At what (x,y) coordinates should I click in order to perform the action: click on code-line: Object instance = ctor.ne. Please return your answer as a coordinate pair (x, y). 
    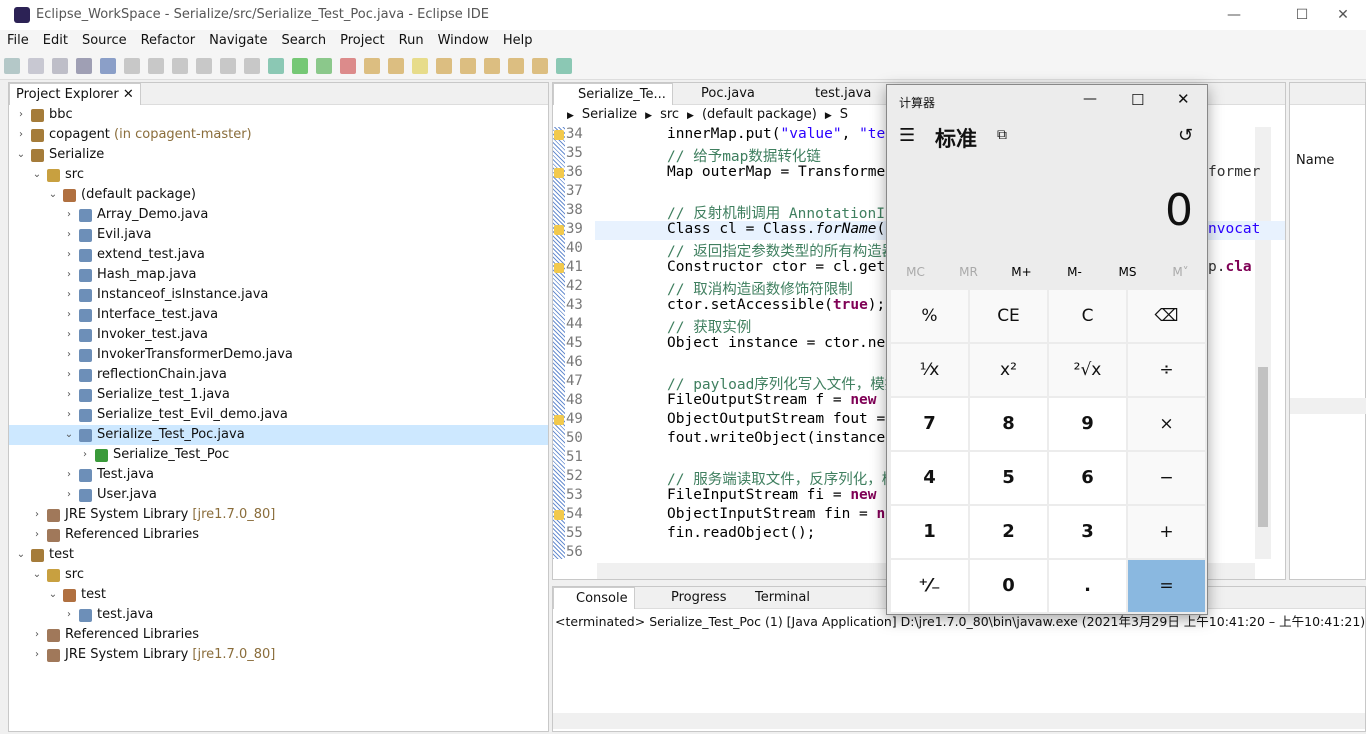
    Looking at the image, I should click on (776, 343).